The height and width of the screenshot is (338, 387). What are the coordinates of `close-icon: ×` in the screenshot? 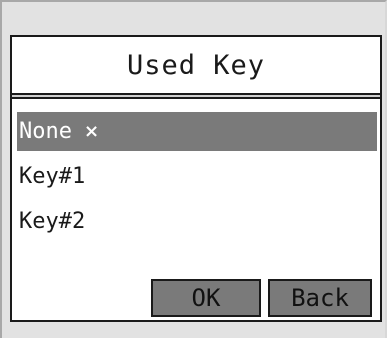 It's located at (91, 131).